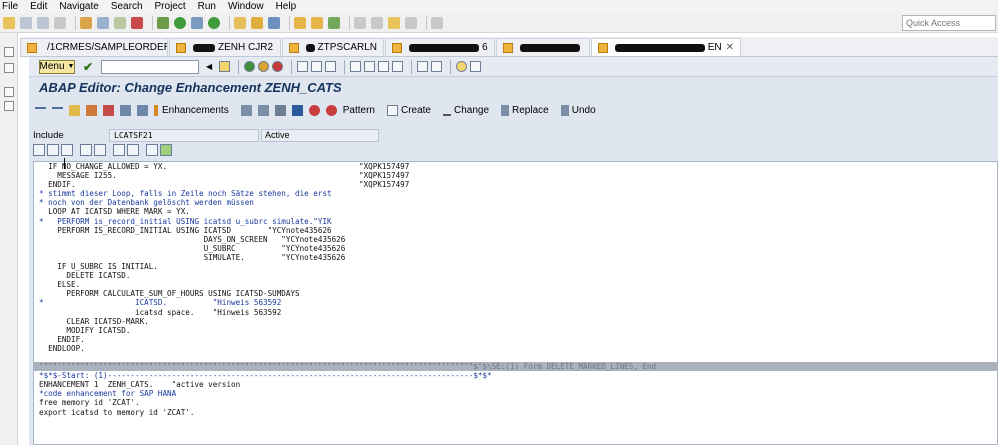 Image resolution: width=998 pixels, height=445 pixels. Describe the element at coordinates (411, 22) in the screenshot. I see `forward-icon` at that location.